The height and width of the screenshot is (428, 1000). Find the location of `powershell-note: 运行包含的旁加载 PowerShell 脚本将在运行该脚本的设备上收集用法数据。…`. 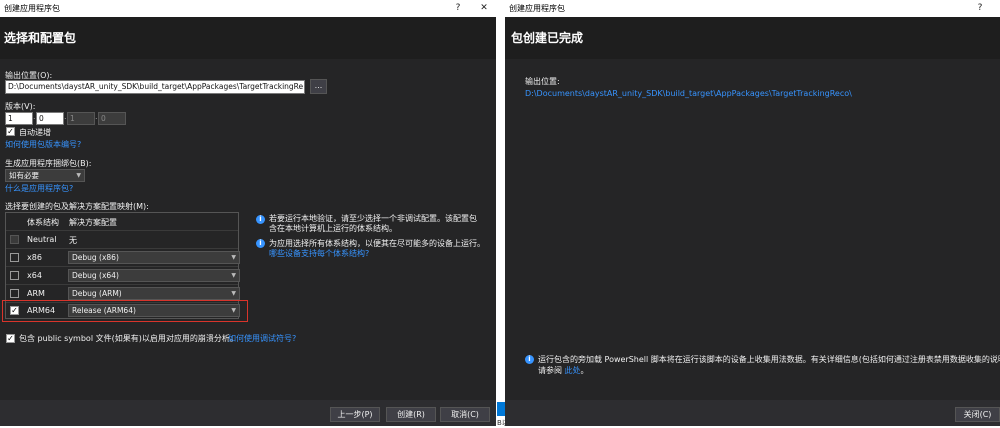

powershell-note: 运行包含的旁加载 PowerShell 脚本将在运行该脚本的设备上收集用法数据。… is located at coordinates (769, 359).